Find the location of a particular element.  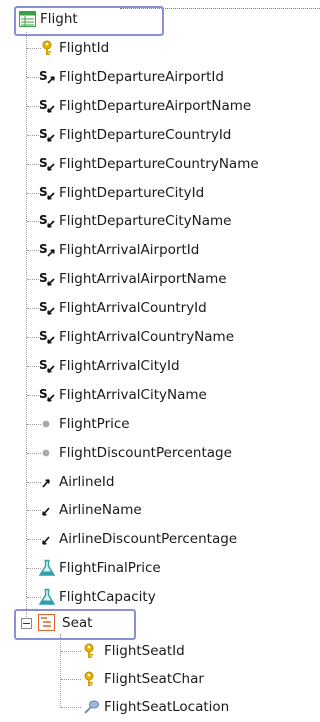

tree-node-attribute: S FlightDepartureCityName is located at coordinates (174, 221).